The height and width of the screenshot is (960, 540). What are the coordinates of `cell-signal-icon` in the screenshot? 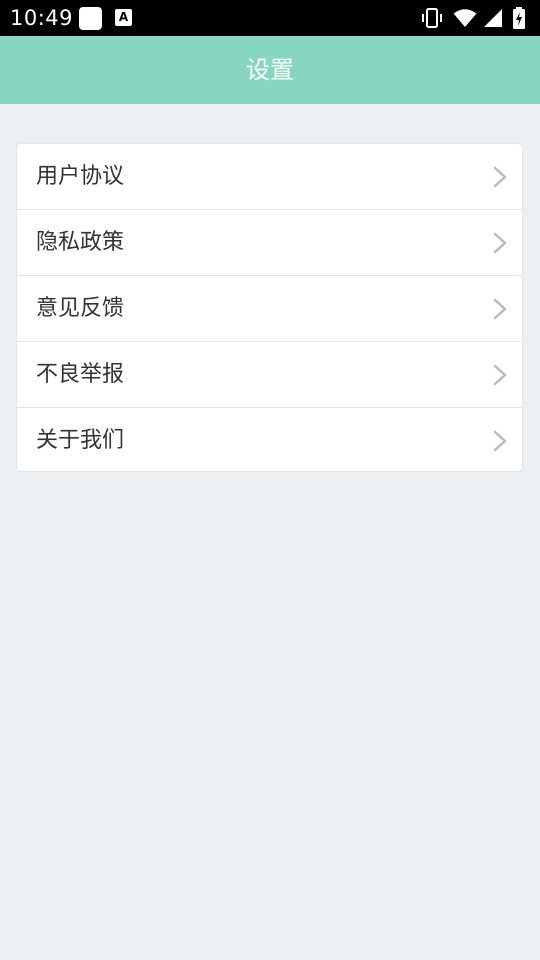 It's located at (493, 18).